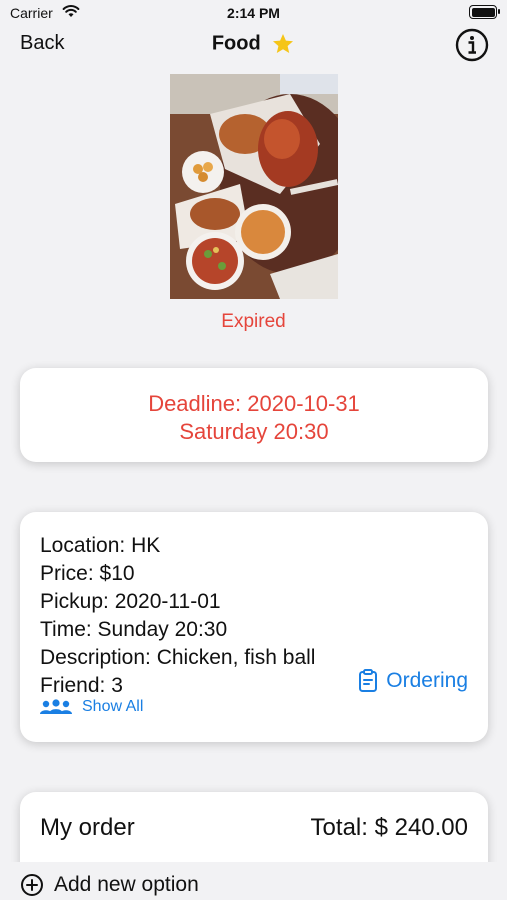 This screenshot has height=900, width=507. I want to click on star-icon, so click(283, 44).